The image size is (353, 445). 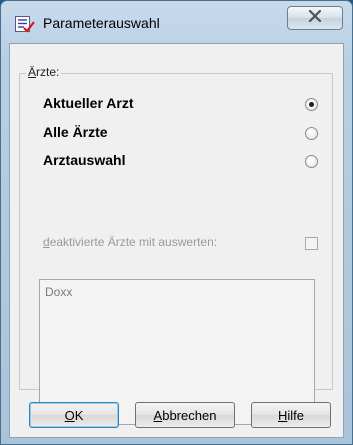 I want to click on deactivated-doctors-checkbox, so click(x=311, y=243).